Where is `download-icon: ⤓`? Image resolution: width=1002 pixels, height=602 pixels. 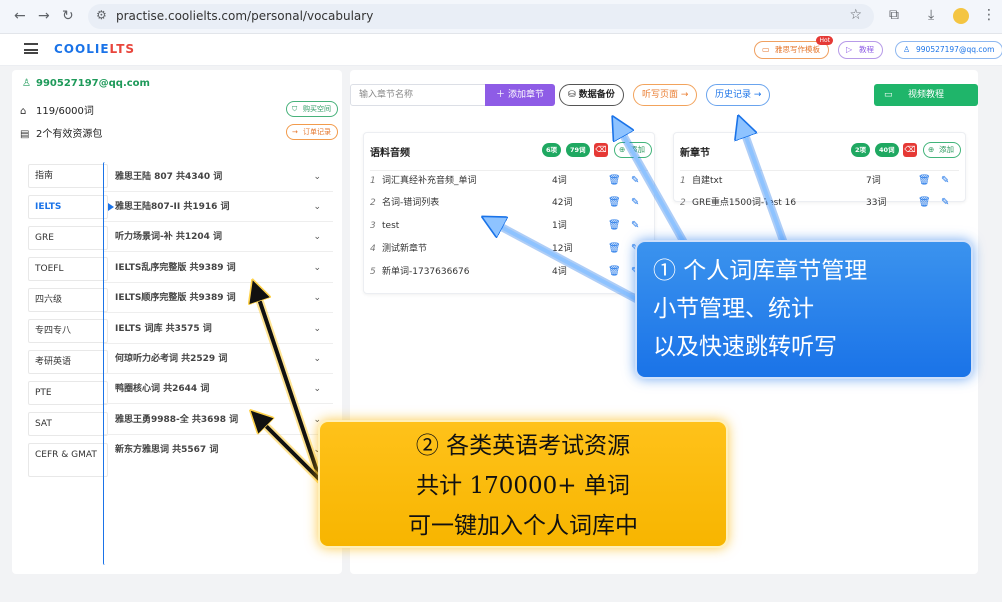
download-icon: ⤓ is located at coordinates (931, 15).